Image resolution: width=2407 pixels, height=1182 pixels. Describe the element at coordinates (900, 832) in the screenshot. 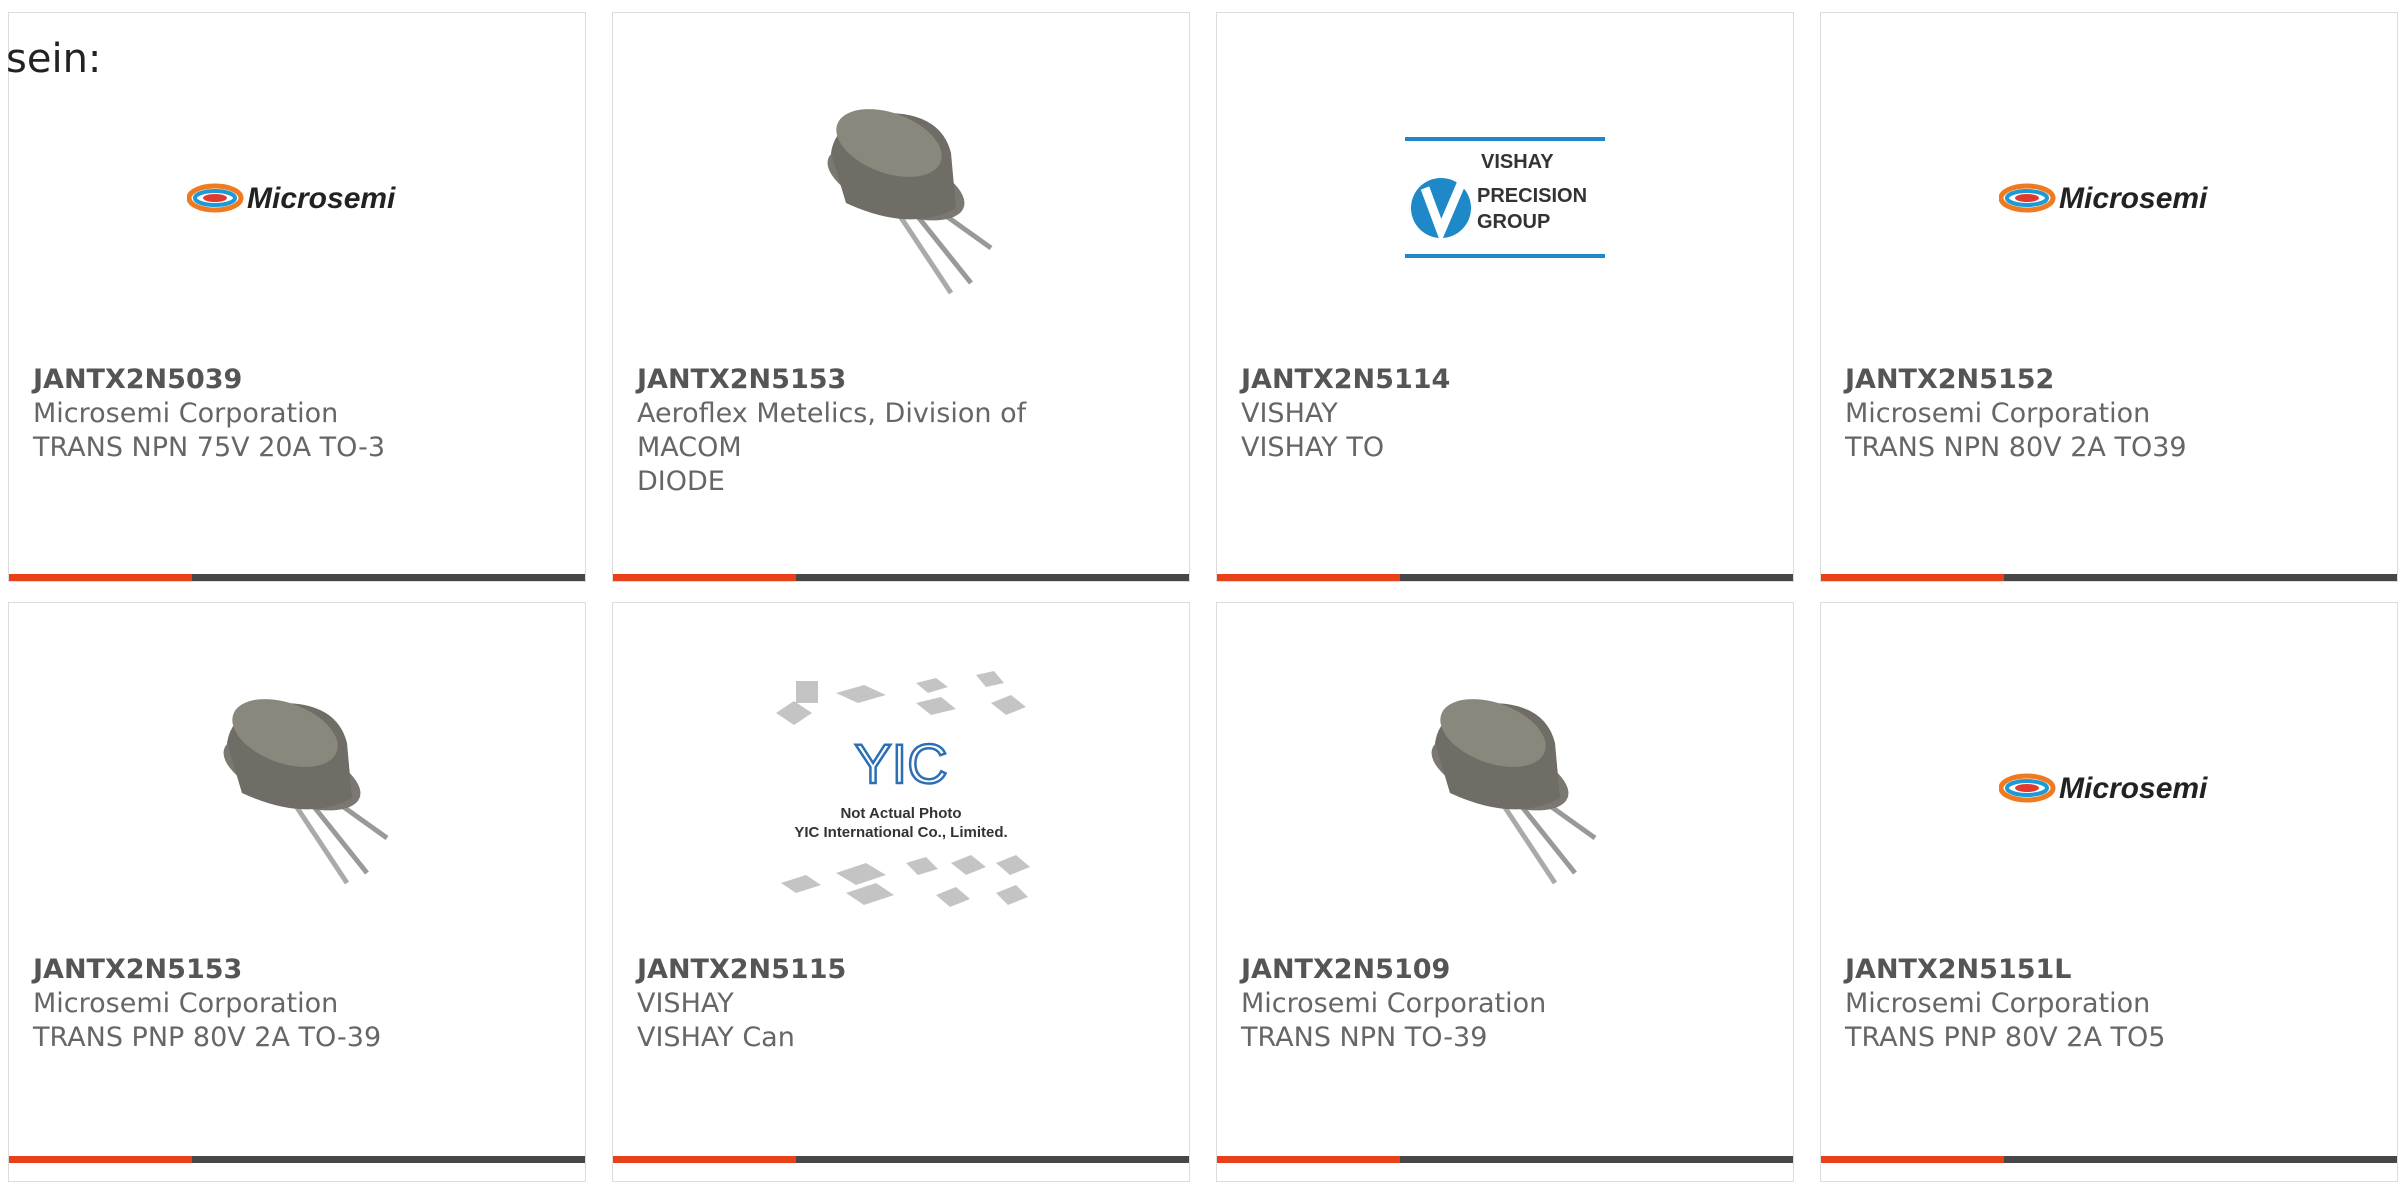

I see `svg-text:YIC International Co., Limited: YIC International Co., Limited.` at that location.